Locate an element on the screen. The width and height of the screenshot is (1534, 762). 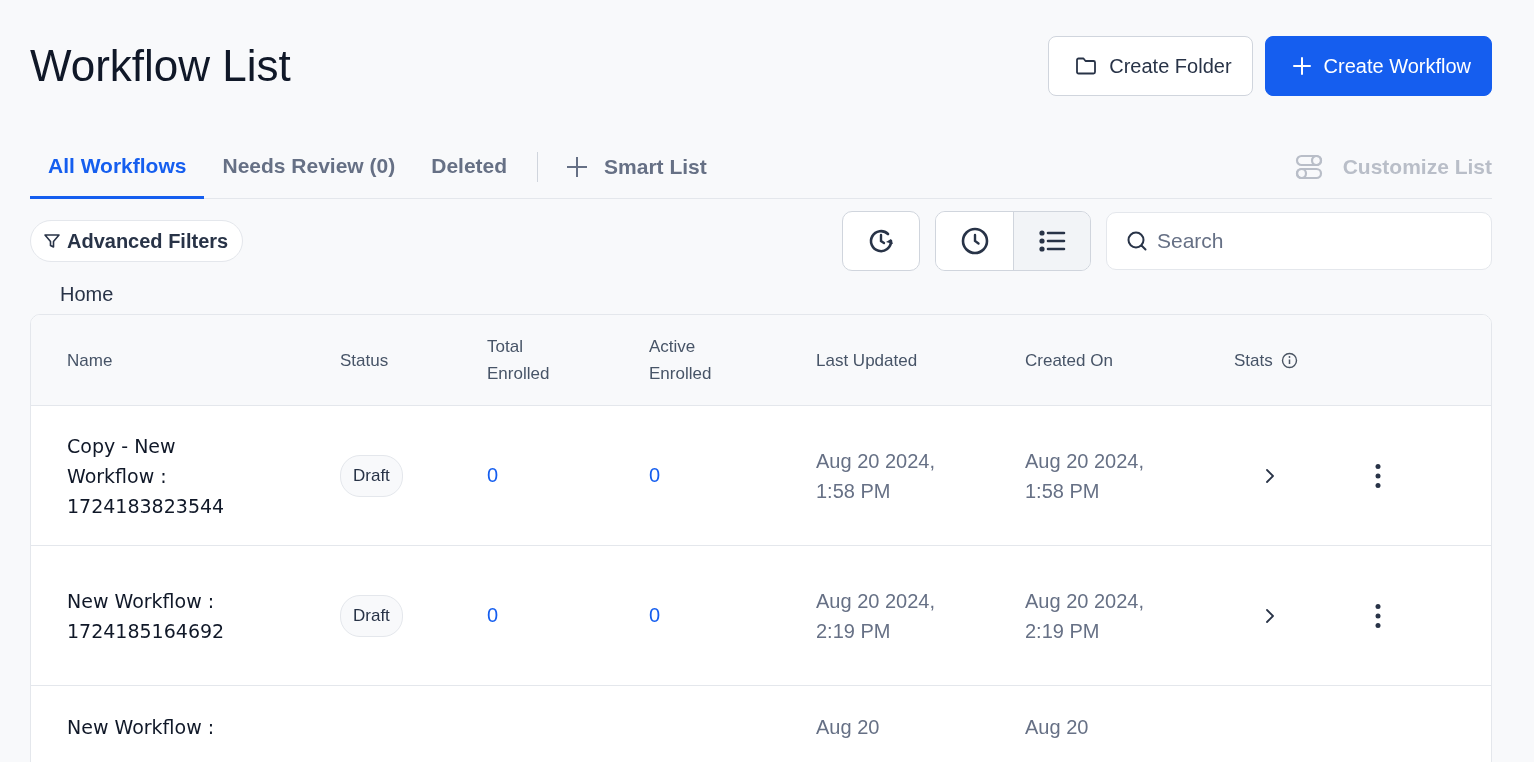
column-header: Stats is located at coordinates (1253, 360).